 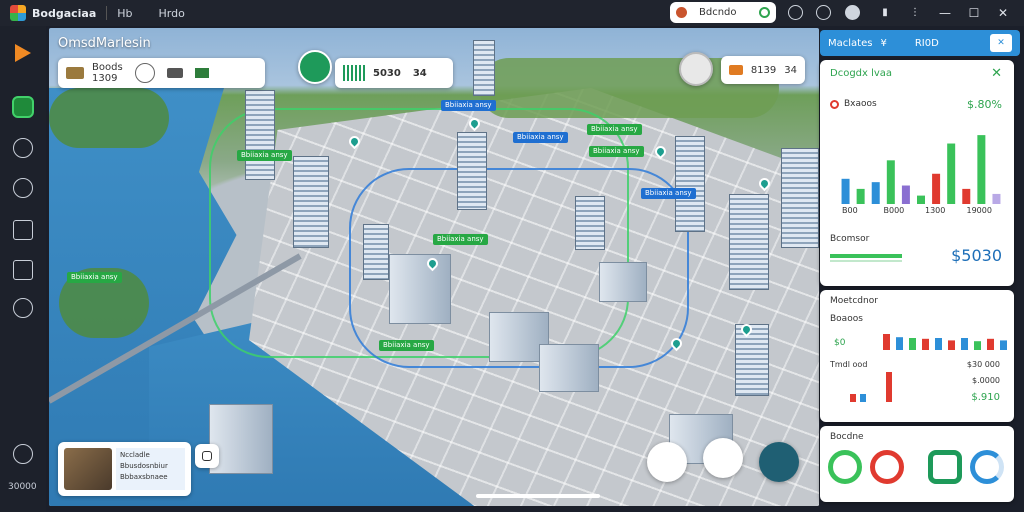 I want to click on chart2-plot-top, so click(x=945, y=342).